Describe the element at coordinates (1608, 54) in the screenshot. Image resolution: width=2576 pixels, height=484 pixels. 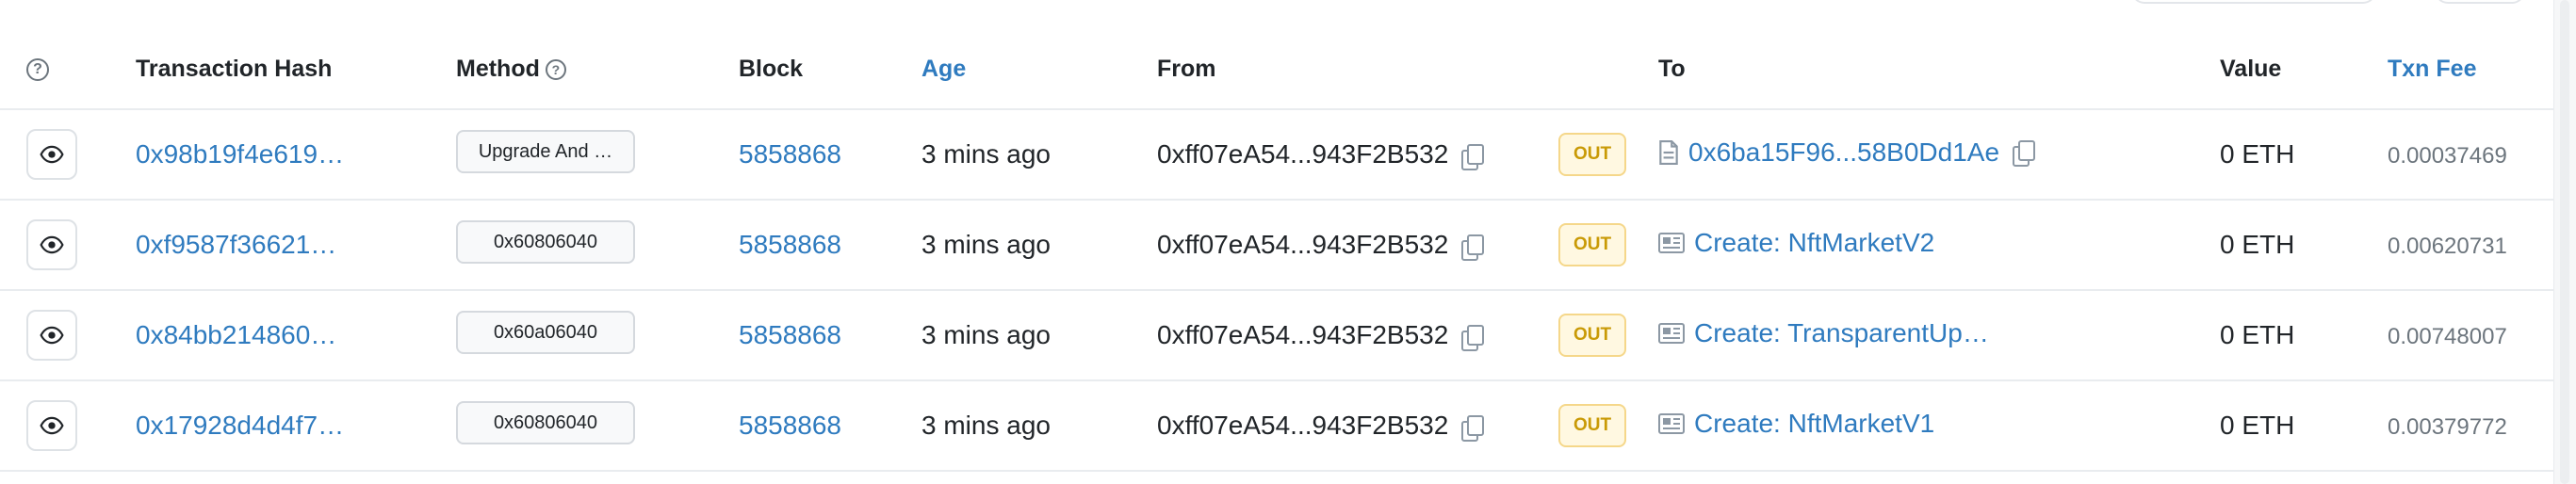
I see `header-direction` at that location.